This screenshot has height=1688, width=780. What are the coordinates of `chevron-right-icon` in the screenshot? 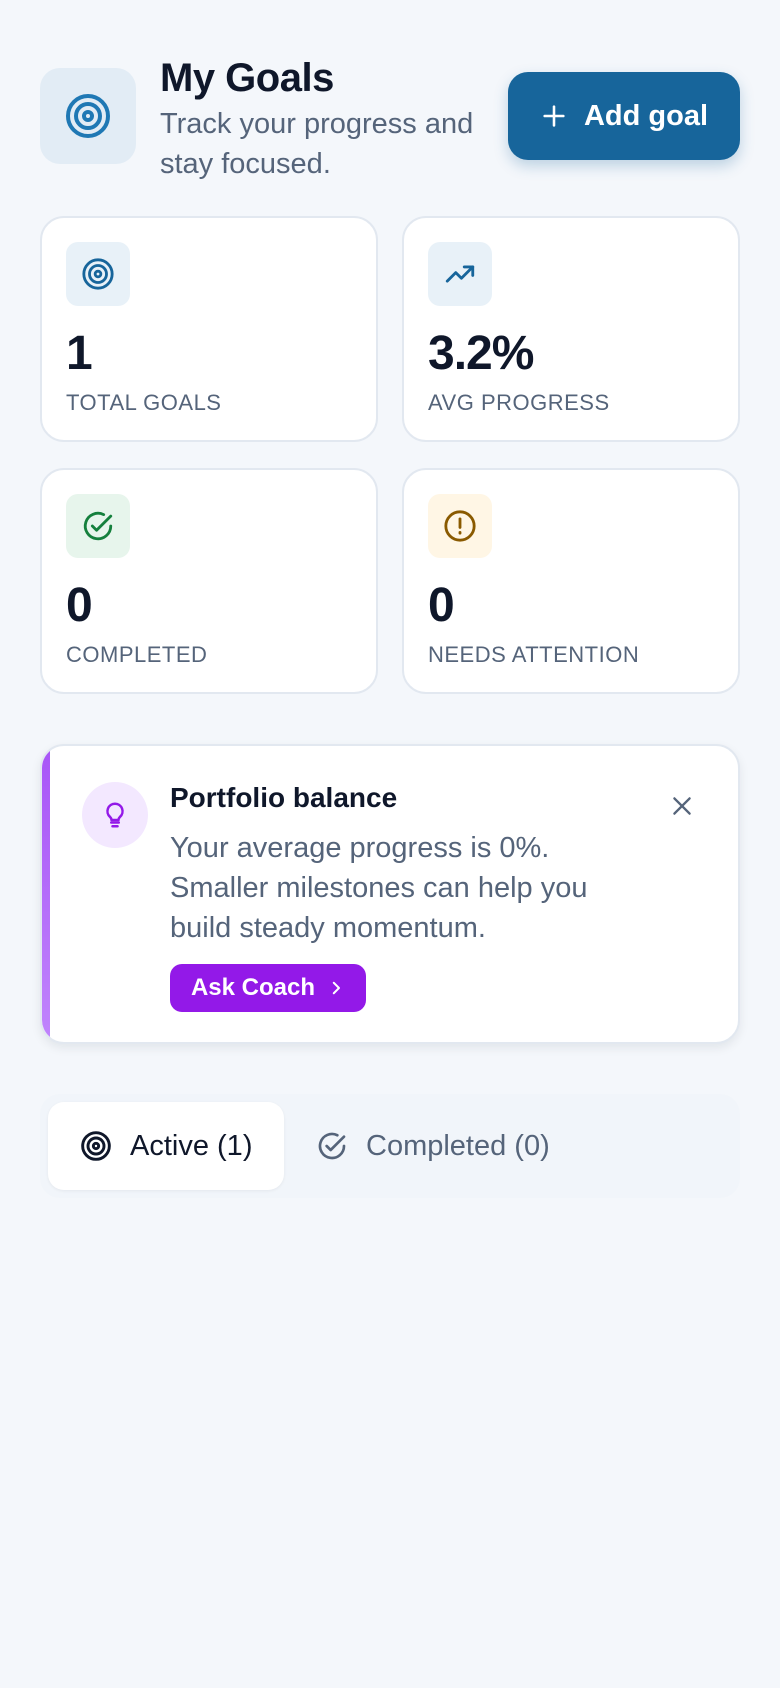 It's located at (336, 988).